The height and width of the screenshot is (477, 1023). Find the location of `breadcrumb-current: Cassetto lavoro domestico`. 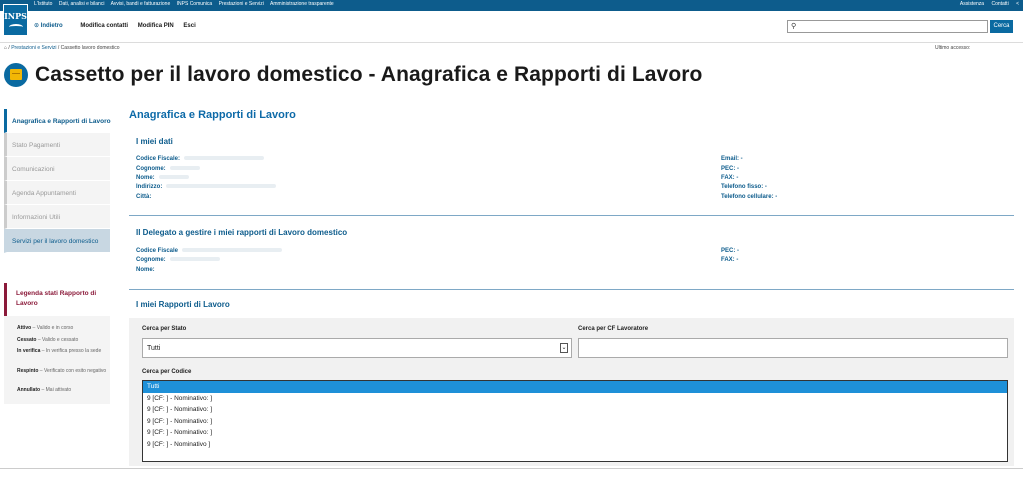

breadcrumb-current: Cassetto lavoro domestico is located at coordinates (90, 48).